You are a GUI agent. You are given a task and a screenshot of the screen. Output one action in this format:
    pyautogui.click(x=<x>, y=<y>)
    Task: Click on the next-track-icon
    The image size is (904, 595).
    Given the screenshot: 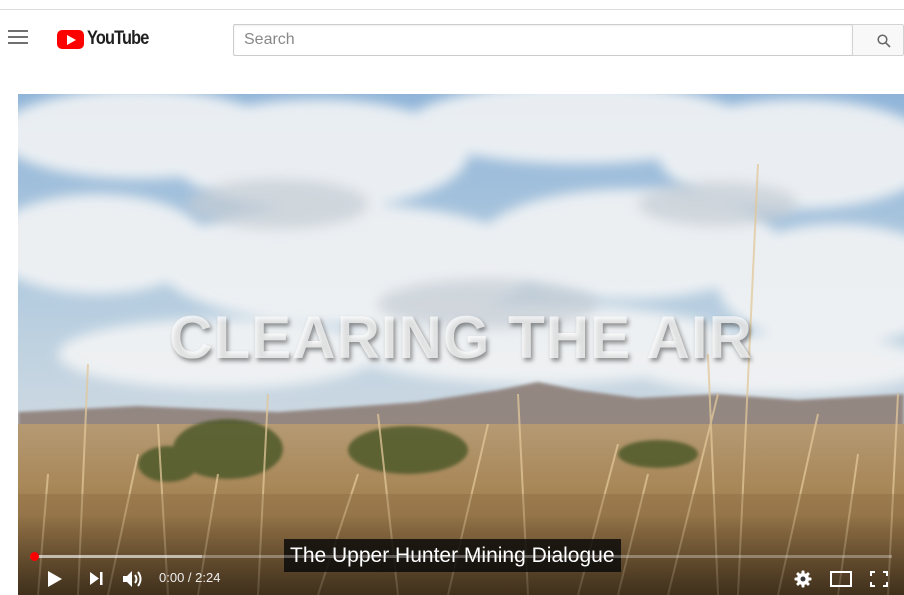 What is the action you would take?
    pyautogui.click(x=97, y=578)
    